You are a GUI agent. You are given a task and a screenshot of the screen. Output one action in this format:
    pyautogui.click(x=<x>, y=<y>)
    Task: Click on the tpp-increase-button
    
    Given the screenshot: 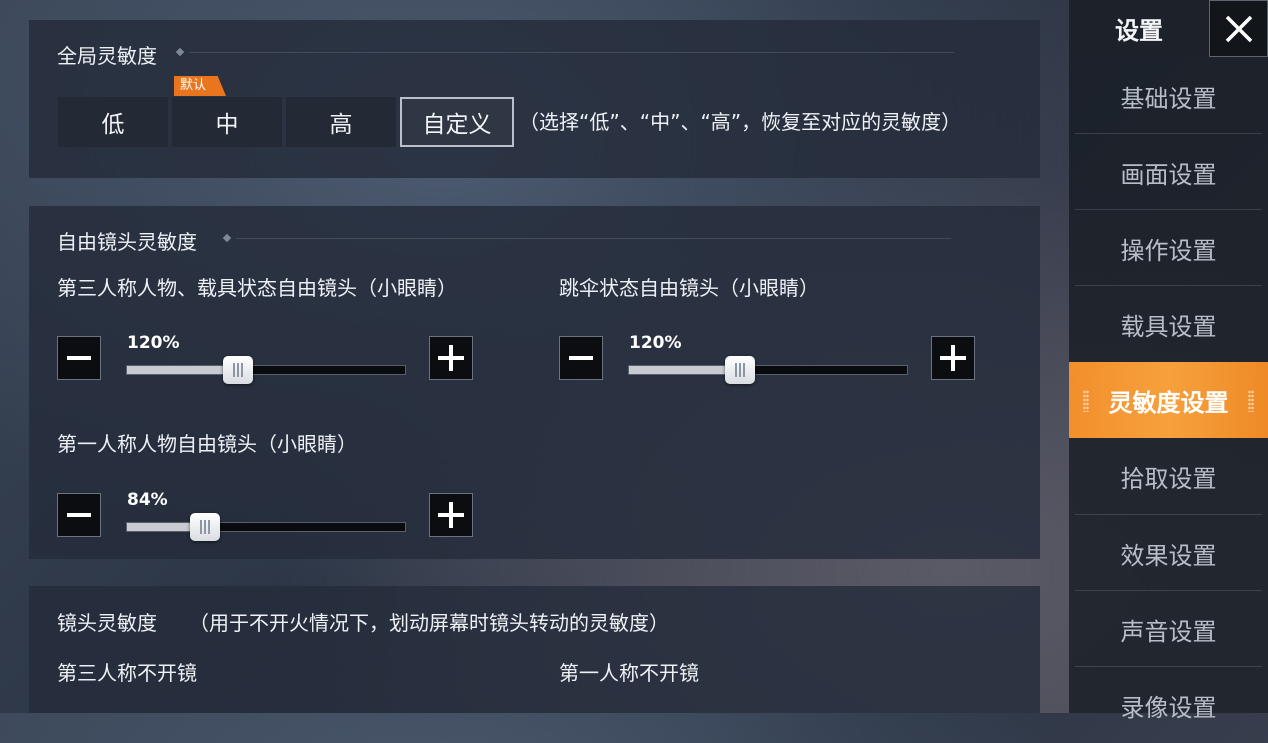 What is the action you would take?
    pyautogui.click(x=451, y=358)
    